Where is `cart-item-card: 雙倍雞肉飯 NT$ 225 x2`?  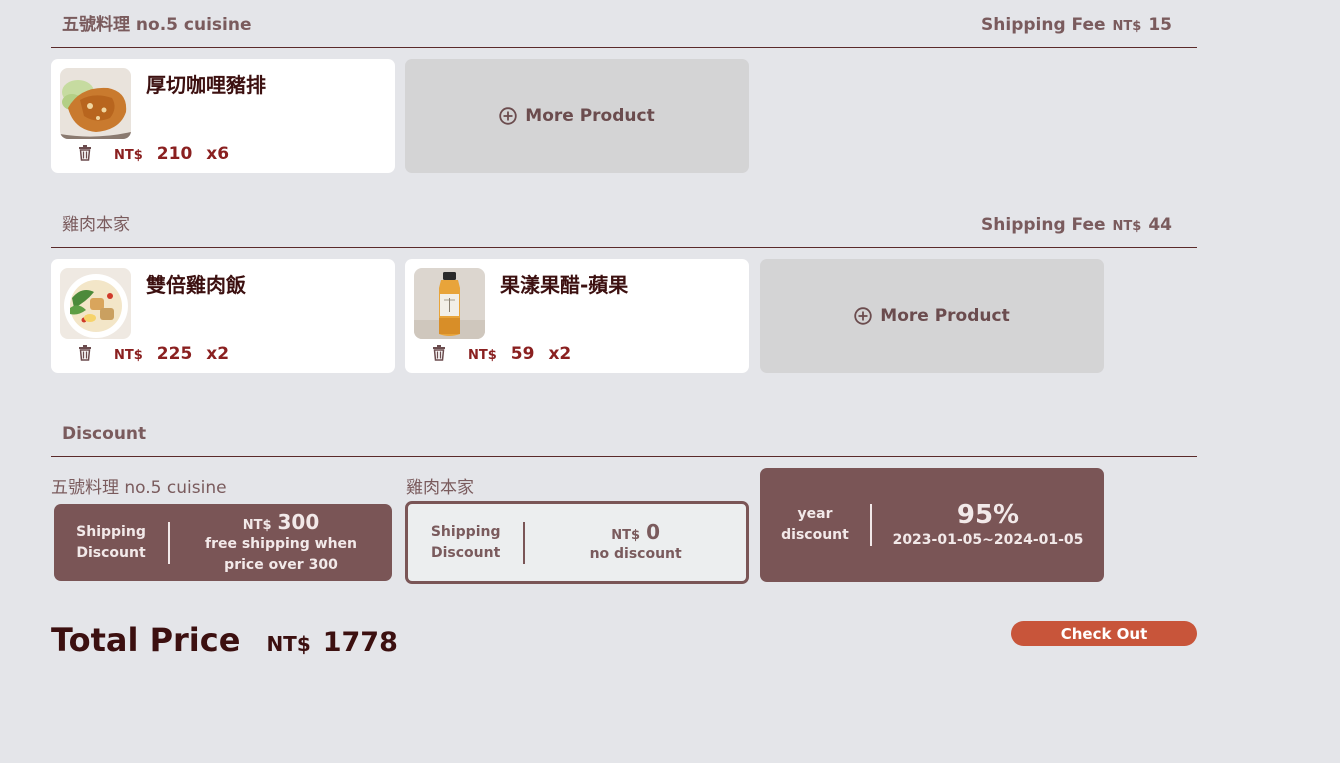
cart-item-card: 雙倍雞肉飯 NT$ 225 x2 is located at coordinates (223, 316).